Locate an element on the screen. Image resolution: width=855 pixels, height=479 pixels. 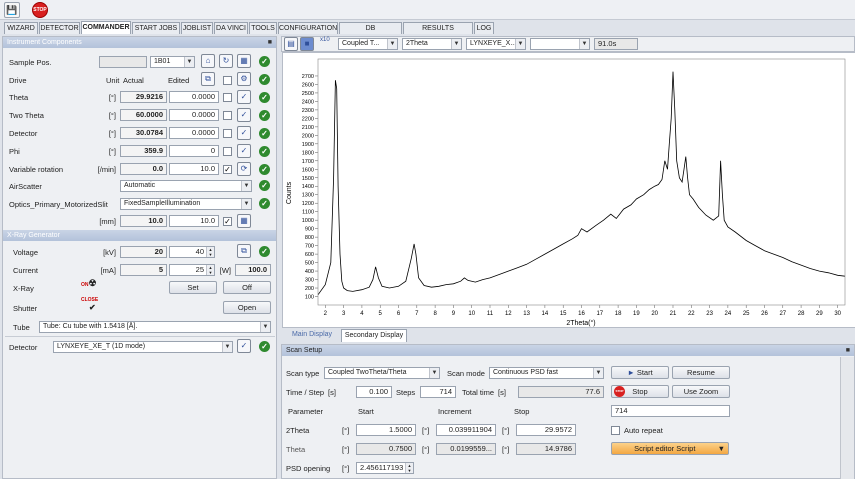
drive-unit: [°] is located at coordinates (112, 133).